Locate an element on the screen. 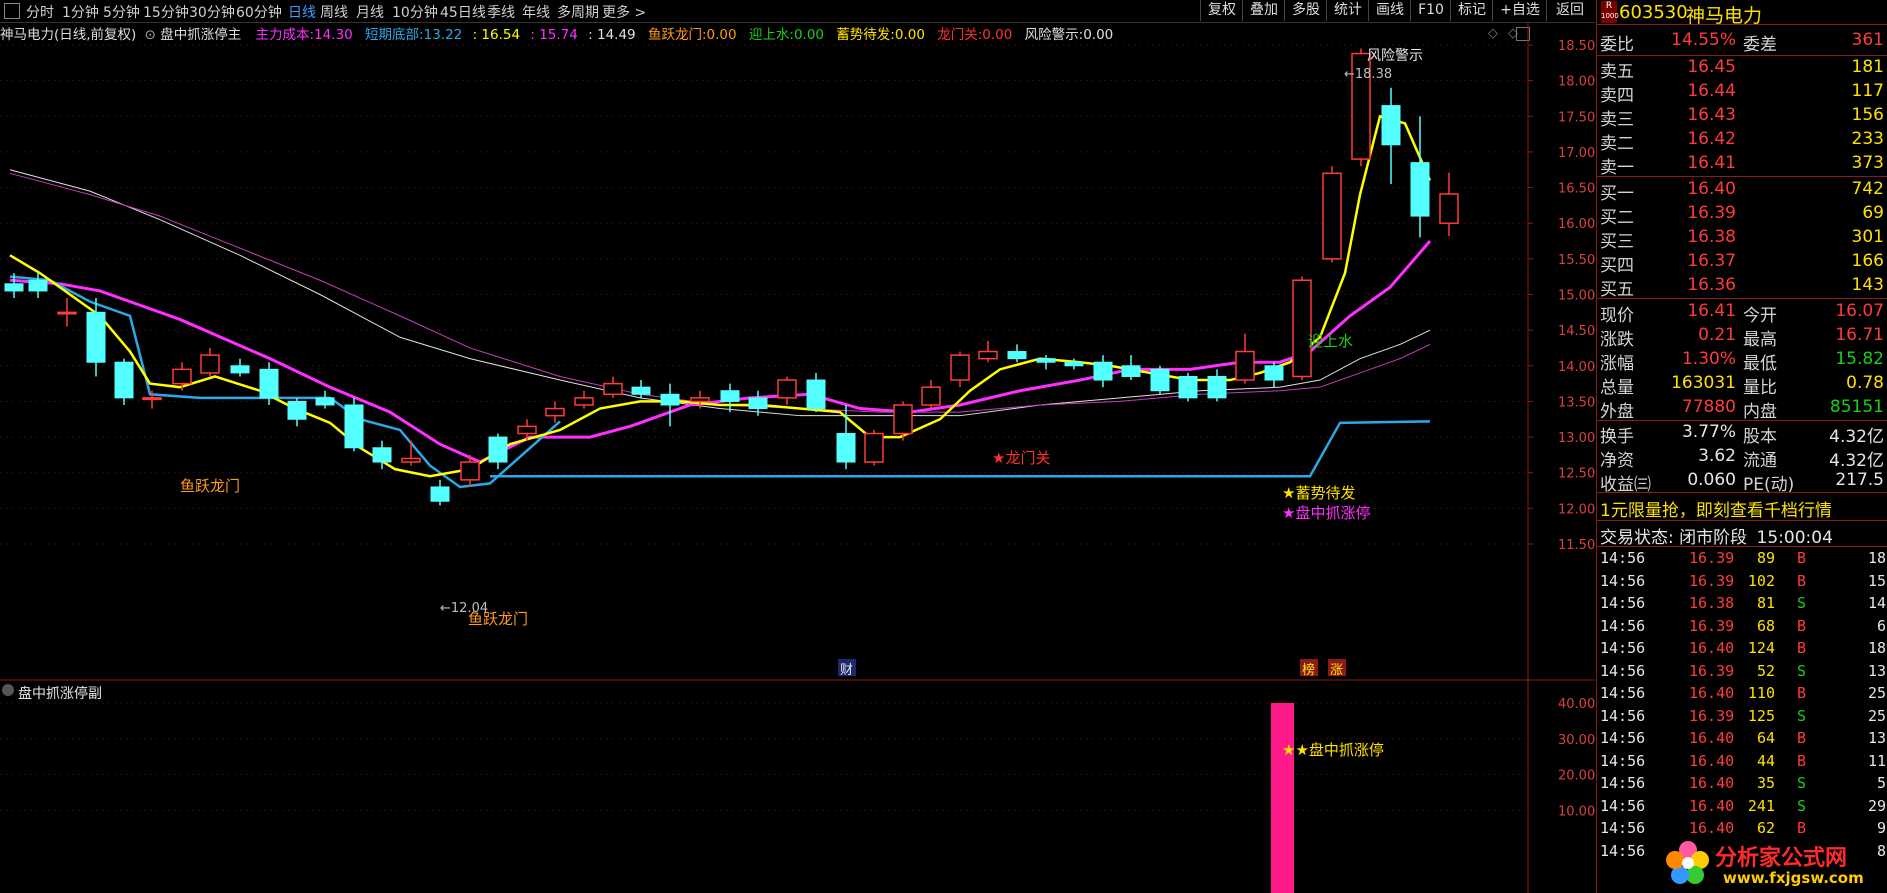  toolbar-button-3: 统计 is located at coordinates (1347, 10).